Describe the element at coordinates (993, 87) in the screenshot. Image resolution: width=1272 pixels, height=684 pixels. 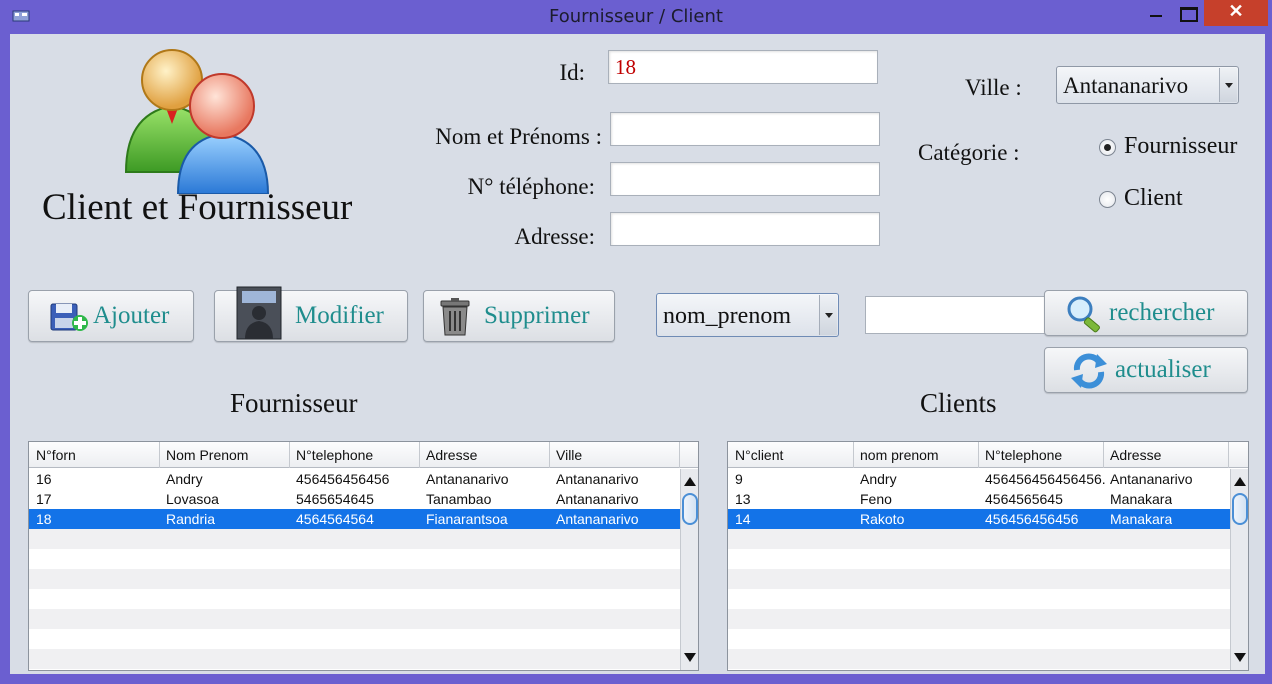
I see `ville-label: Ville :` at that location.